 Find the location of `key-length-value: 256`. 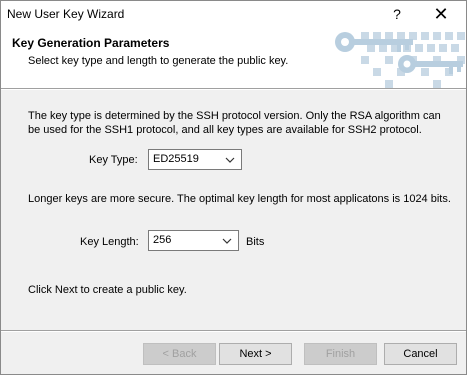

key-length-value: 256 is located at coordinates (162, 240).